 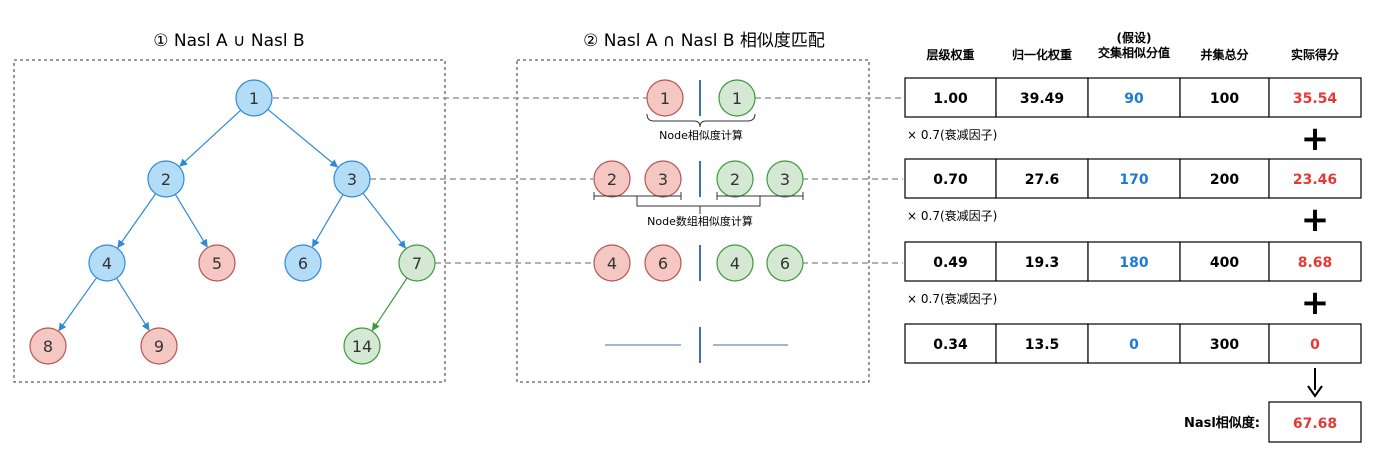 What do you see at coordinates (1315, 99) in the screenshot?
I see `table-cell-value: 35.54` at bounding box center [1315, 99].